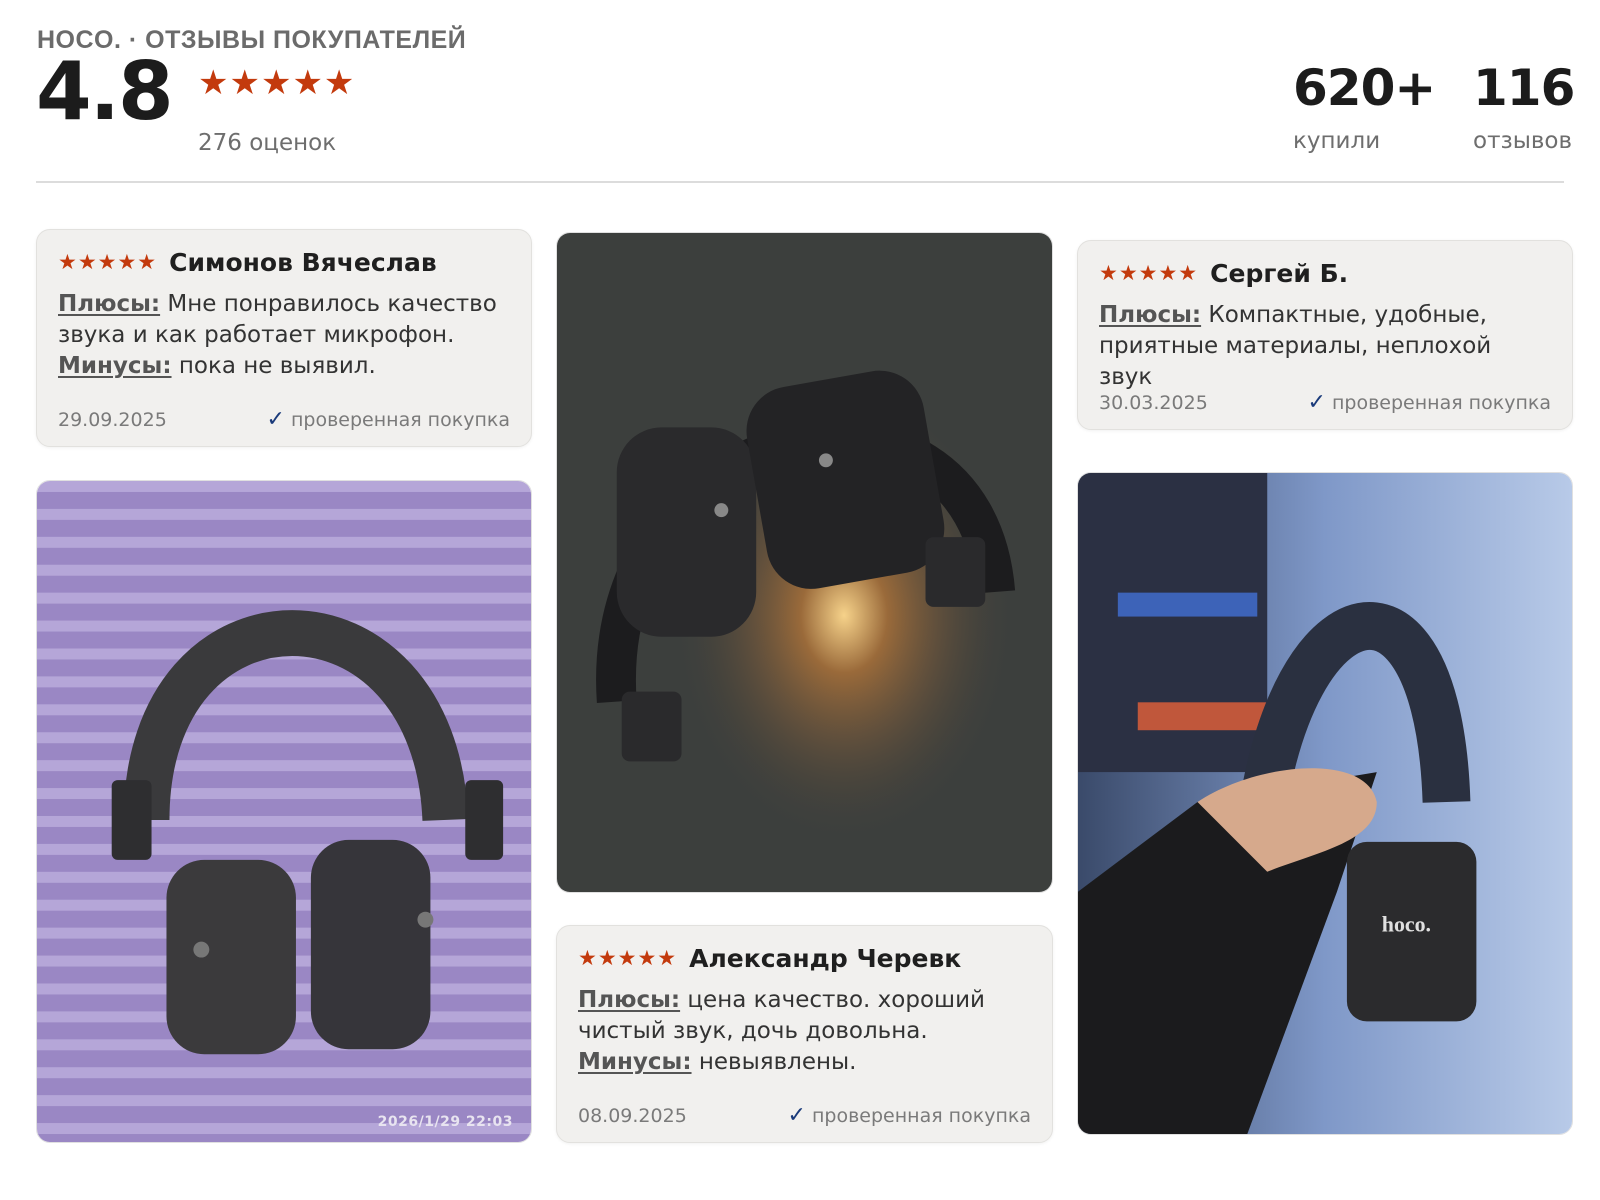  What do you see at coordinates (105, 91) in the screenshot?
I see `average-rating: 4.8` at bounding box center [105, 91].